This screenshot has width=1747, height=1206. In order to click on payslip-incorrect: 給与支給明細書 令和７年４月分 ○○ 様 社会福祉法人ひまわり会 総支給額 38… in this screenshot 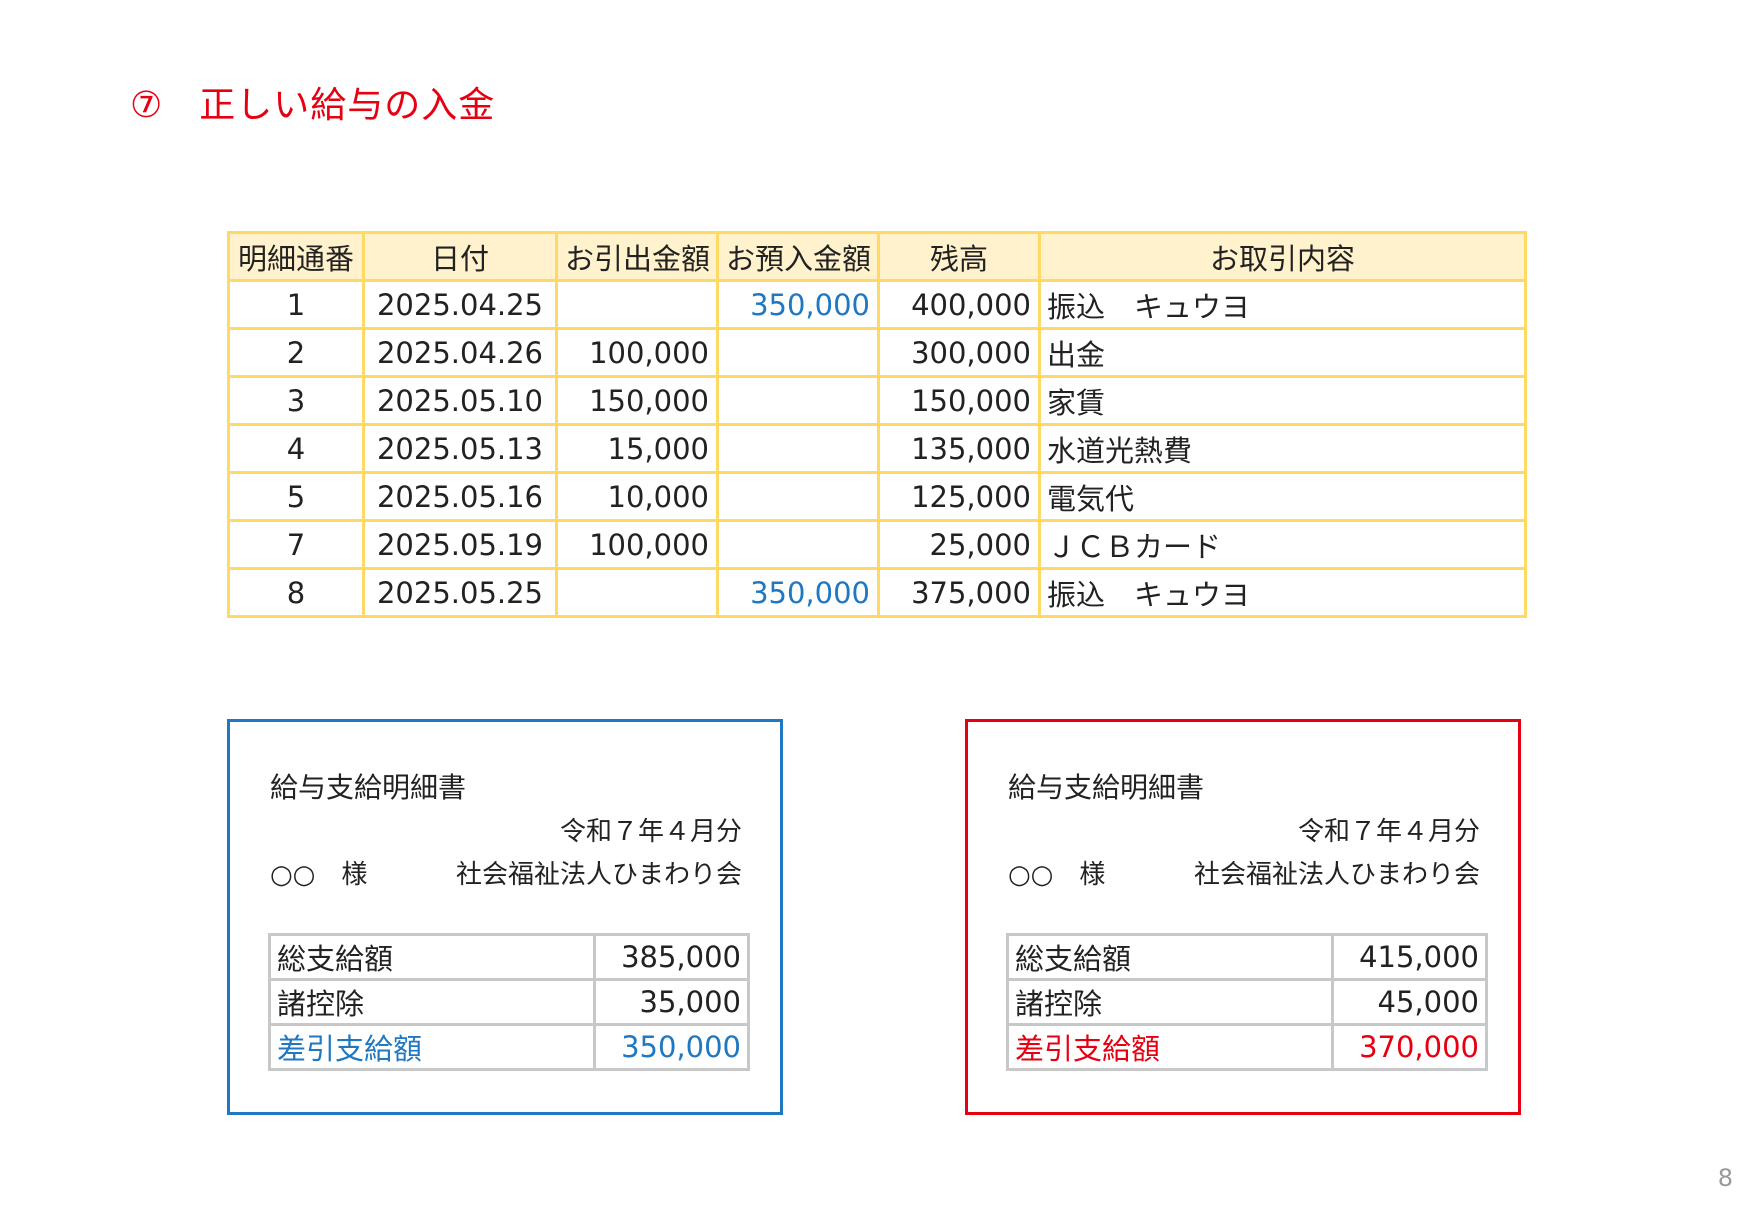, I will do `click(505, 917)`.